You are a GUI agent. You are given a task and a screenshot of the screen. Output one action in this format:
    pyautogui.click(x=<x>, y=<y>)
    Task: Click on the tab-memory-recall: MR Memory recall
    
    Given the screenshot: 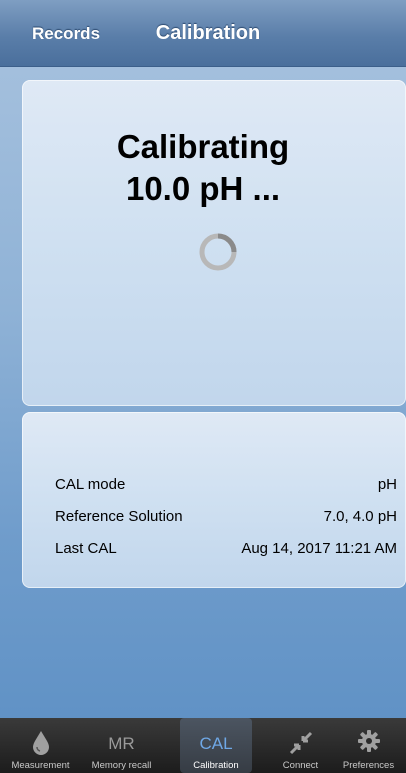 What is the action you would take?
    pyautogui.click(x=121, y=745)
    